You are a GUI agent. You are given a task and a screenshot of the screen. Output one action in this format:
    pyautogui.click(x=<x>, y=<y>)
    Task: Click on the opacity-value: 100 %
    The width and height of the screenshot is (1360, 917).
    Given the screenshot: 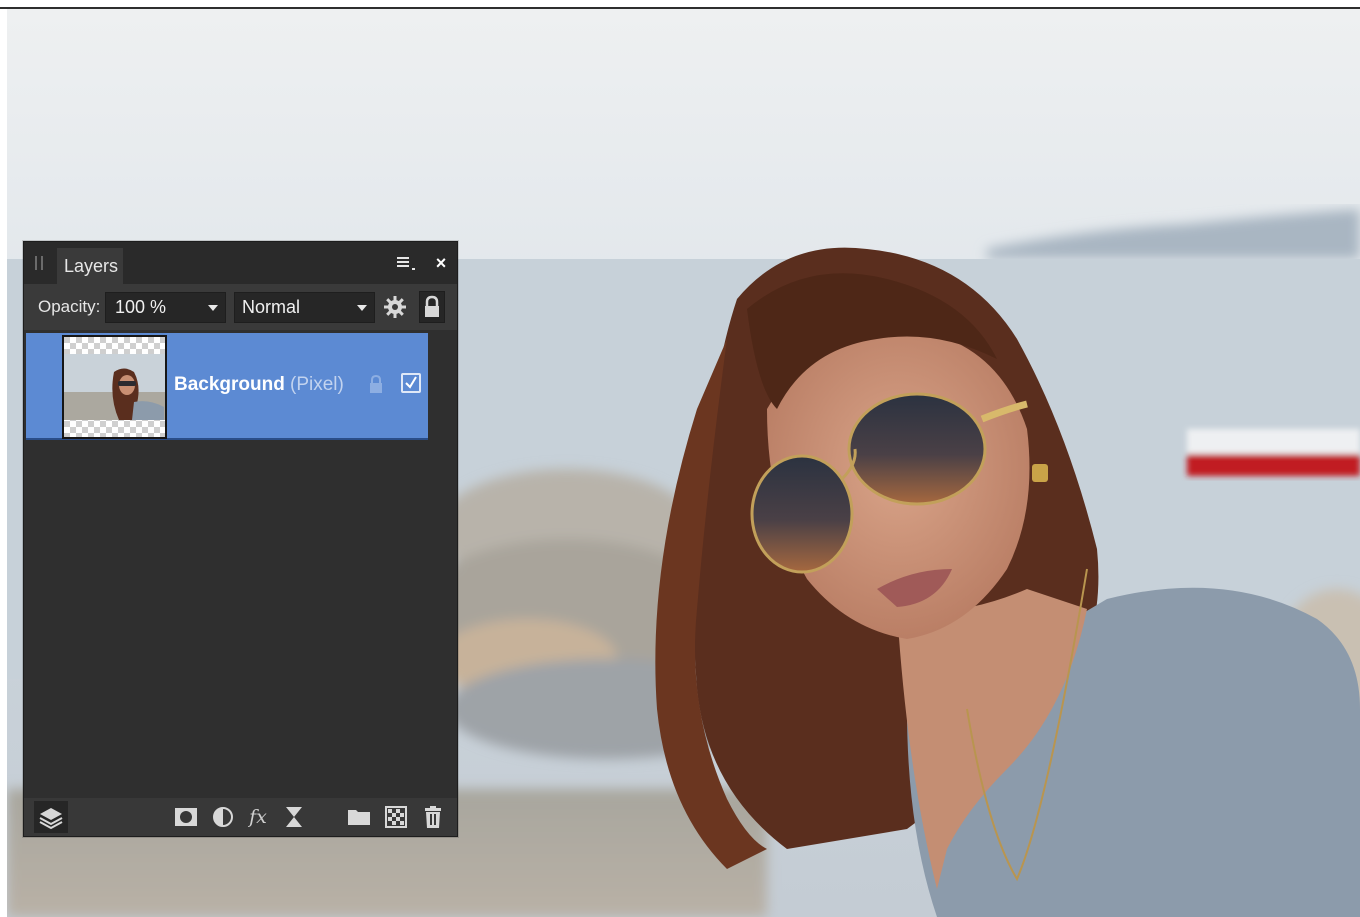 What is the action you would take?
    pyautogui.click(x=141, y=307)
    